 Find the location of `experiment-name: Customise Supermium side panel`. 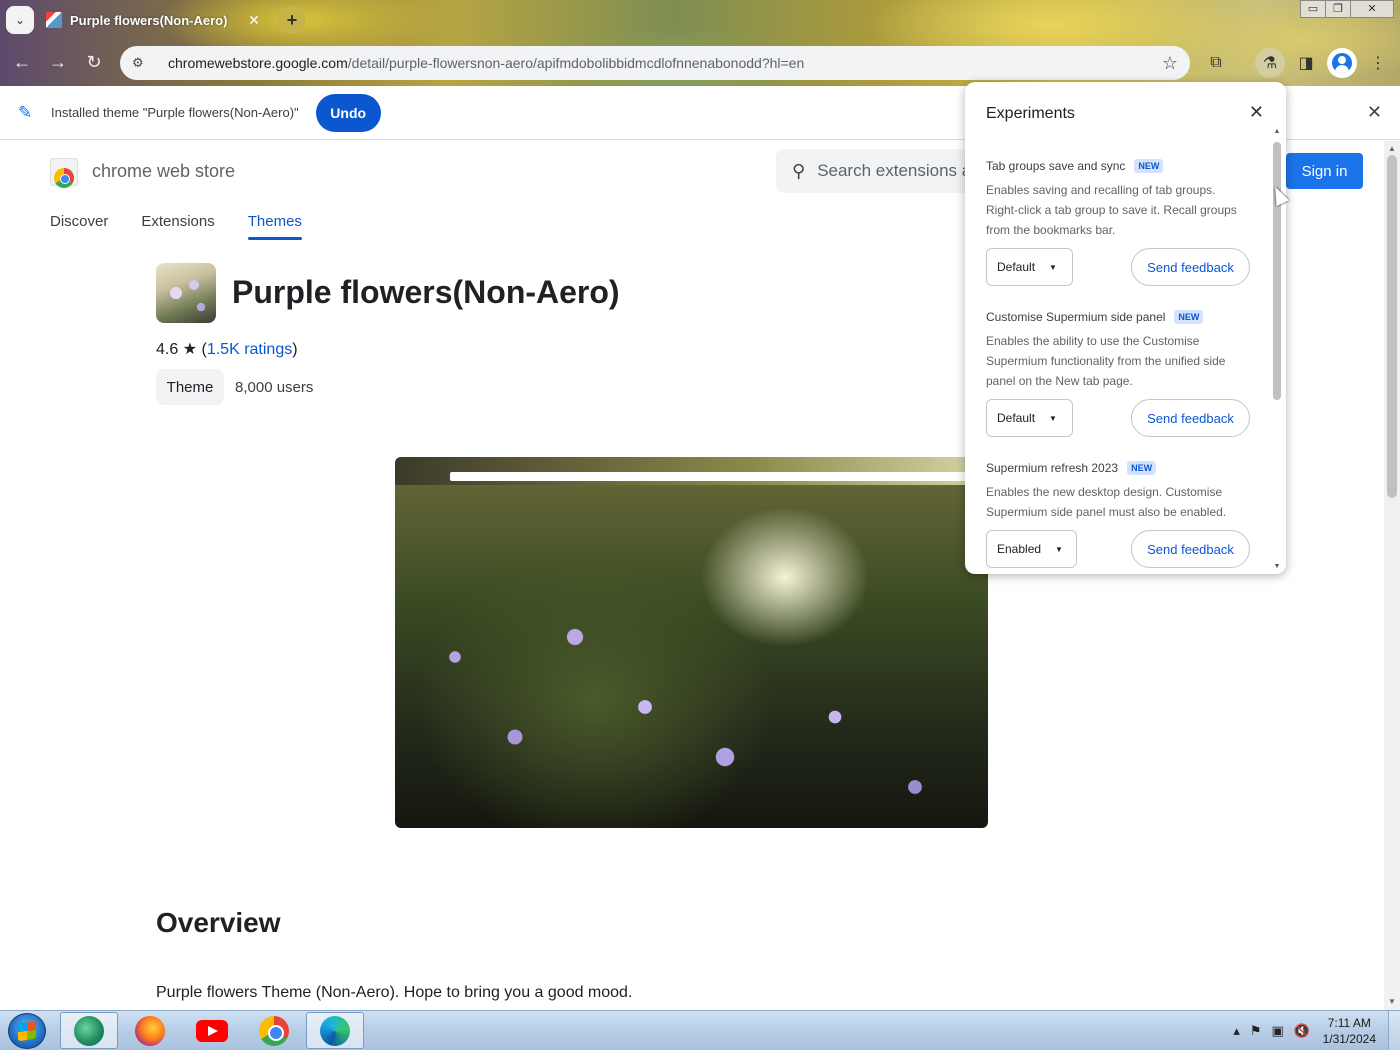

experiment-name: Customise Supermium side panel is located at coordinates (1076, 317).